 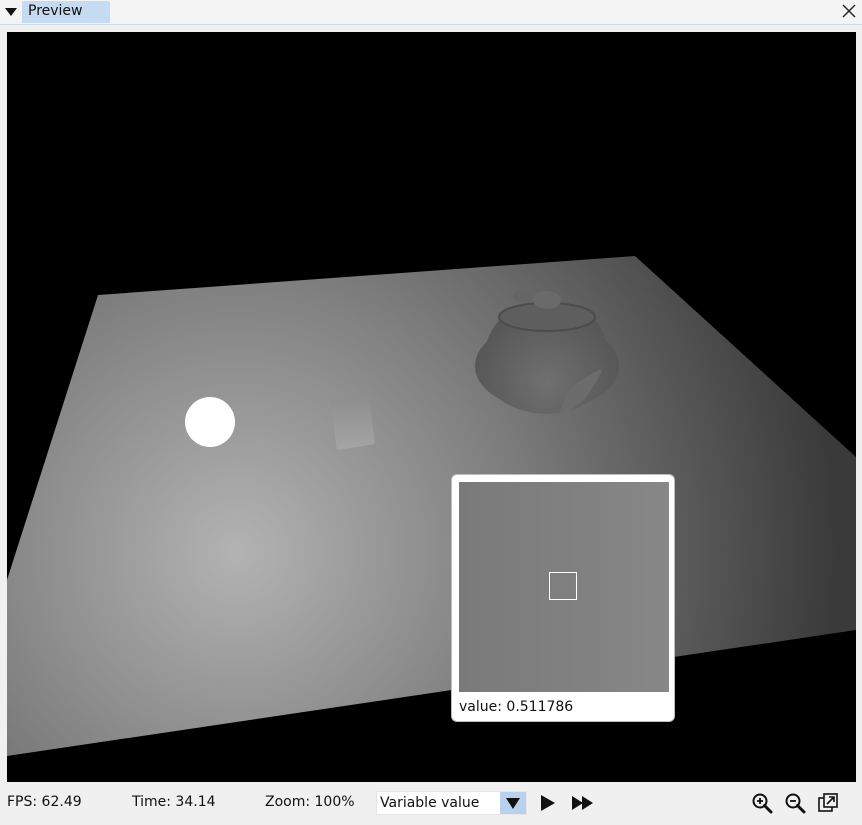 What do you see at coordinates (44, 802) in the screenshot?
I see `fps-label: FPS: 62.49` at bounding box center [44, 802].